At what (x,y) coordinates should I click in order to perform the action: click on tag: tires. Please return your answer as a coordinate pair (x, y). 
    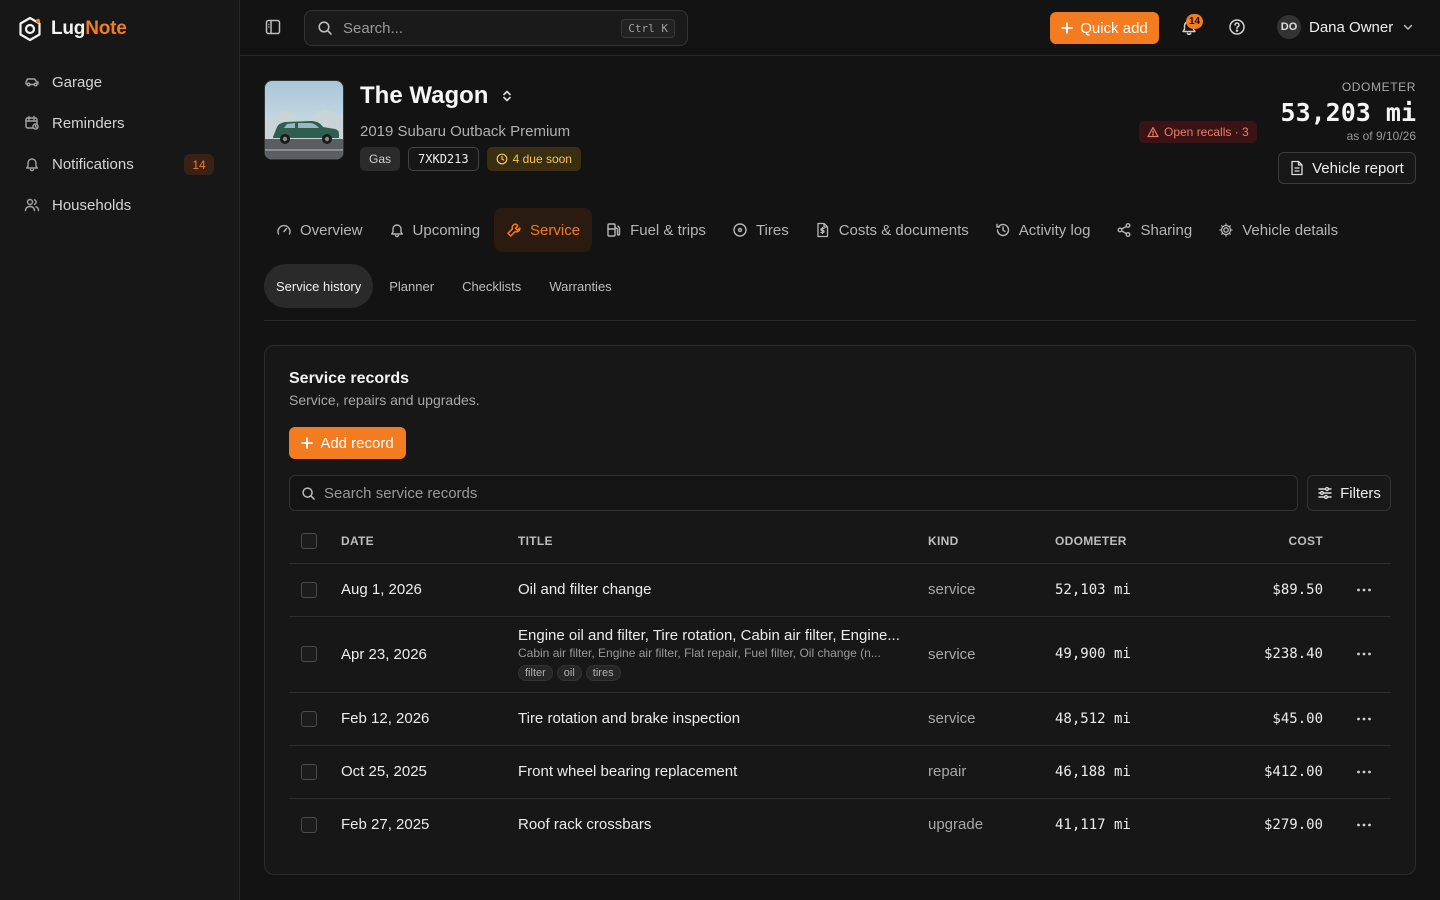
    Looking at the image, I should click on (603, 673).